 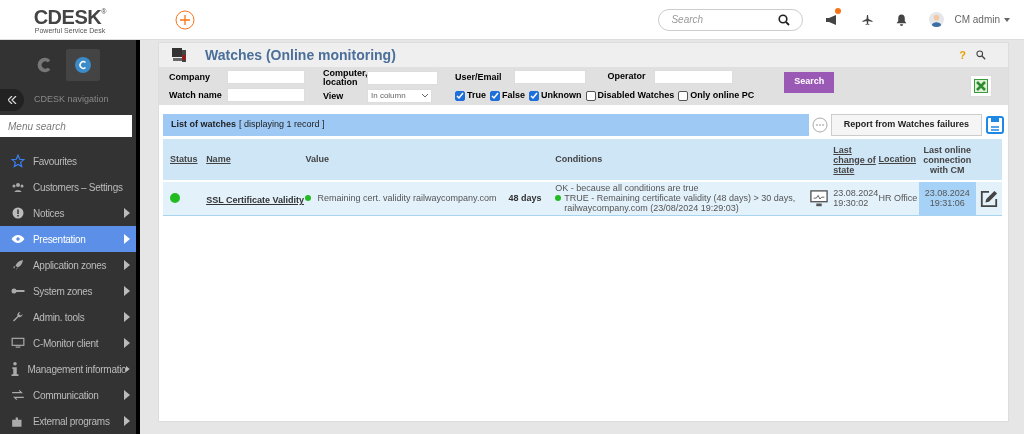 I want to click on search-placeholder: Search, so click(x=688, y=20).